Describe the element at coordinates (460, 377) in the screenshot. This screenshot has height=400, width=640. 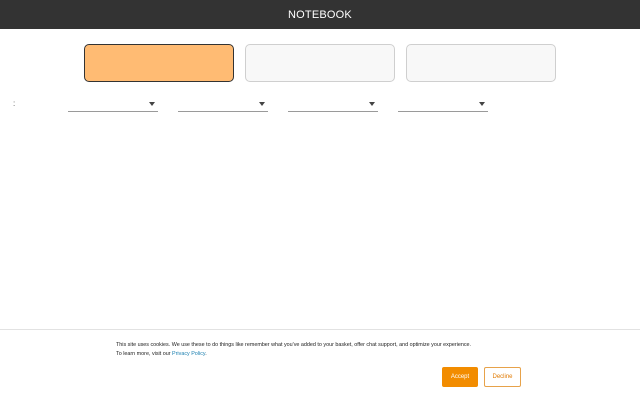
I see `accept-button: Accept` at that location.